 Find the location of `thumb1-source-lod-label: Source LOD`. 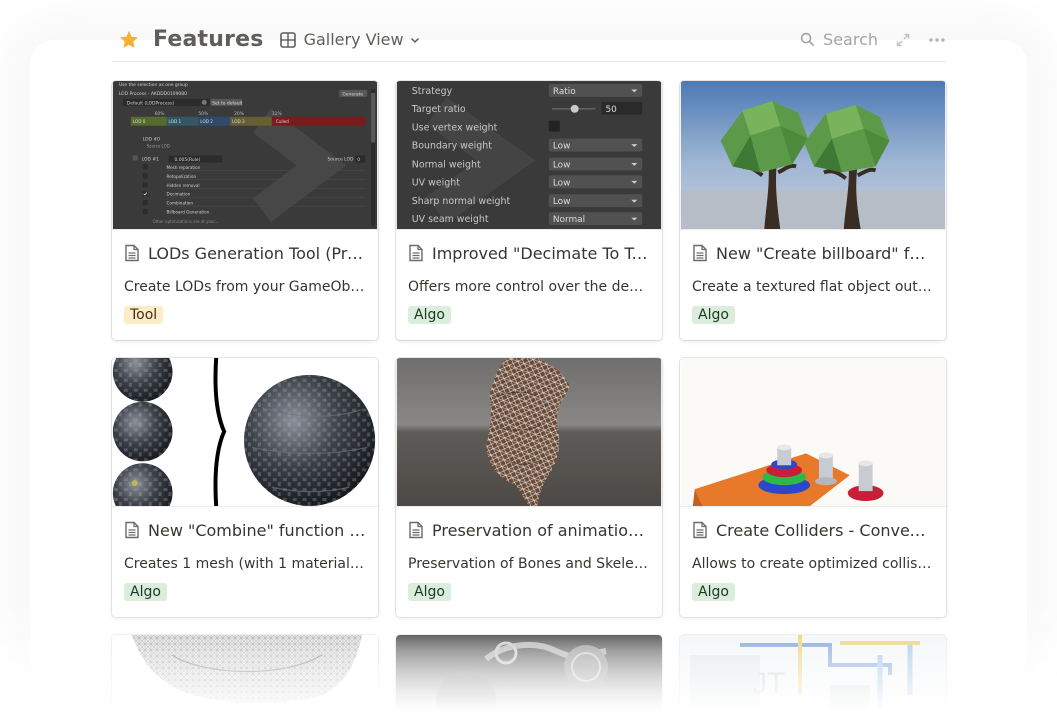

thumb1-source-lod-label: Source LOD is located at coordinates (340, 159).